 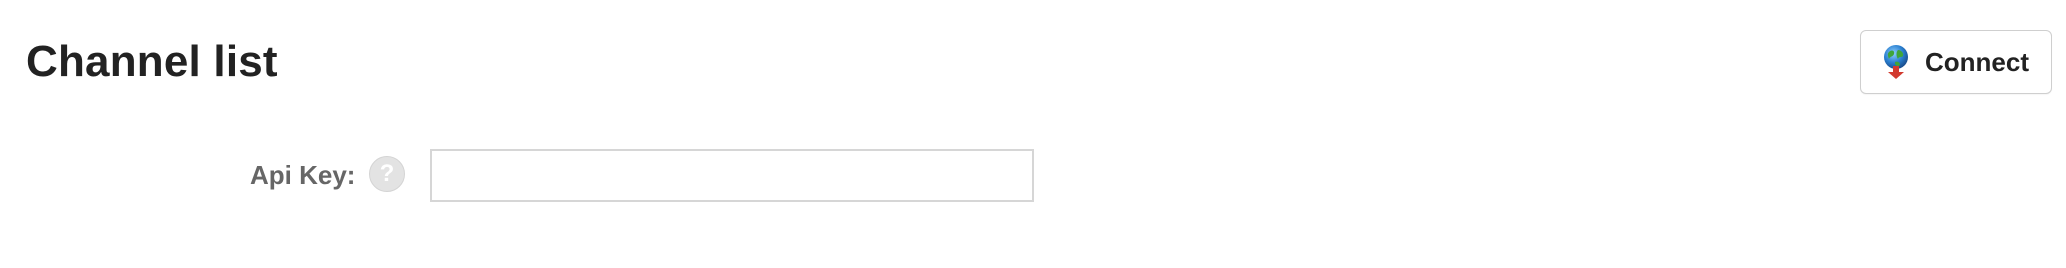 I want to click on api-key-row: Api Key: ?, so click(x=550, y=176).